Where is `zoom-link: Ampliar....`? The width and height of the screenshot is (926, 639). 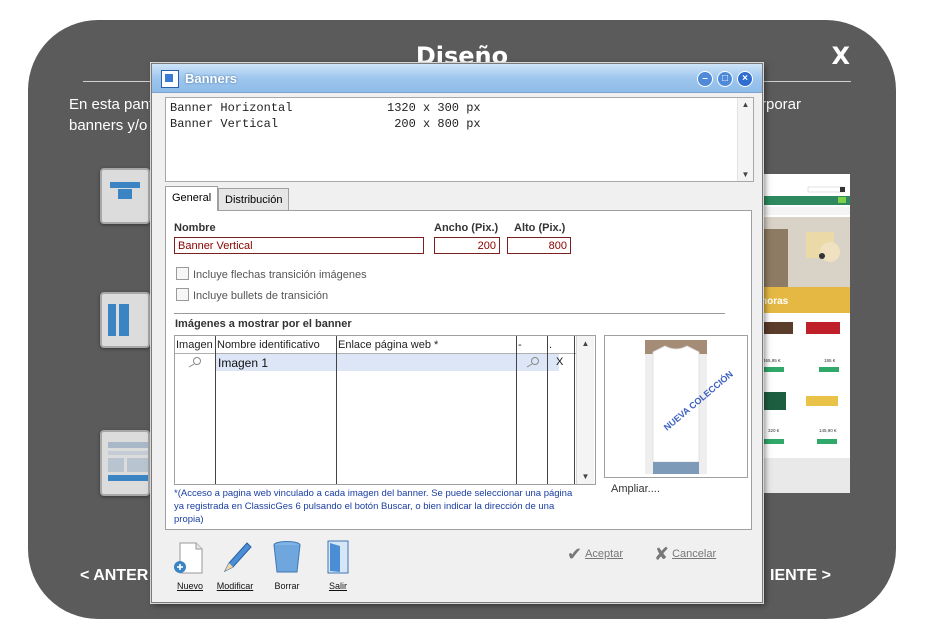 zoom-link: Ampliar.... is located at coordinates (635, 489).